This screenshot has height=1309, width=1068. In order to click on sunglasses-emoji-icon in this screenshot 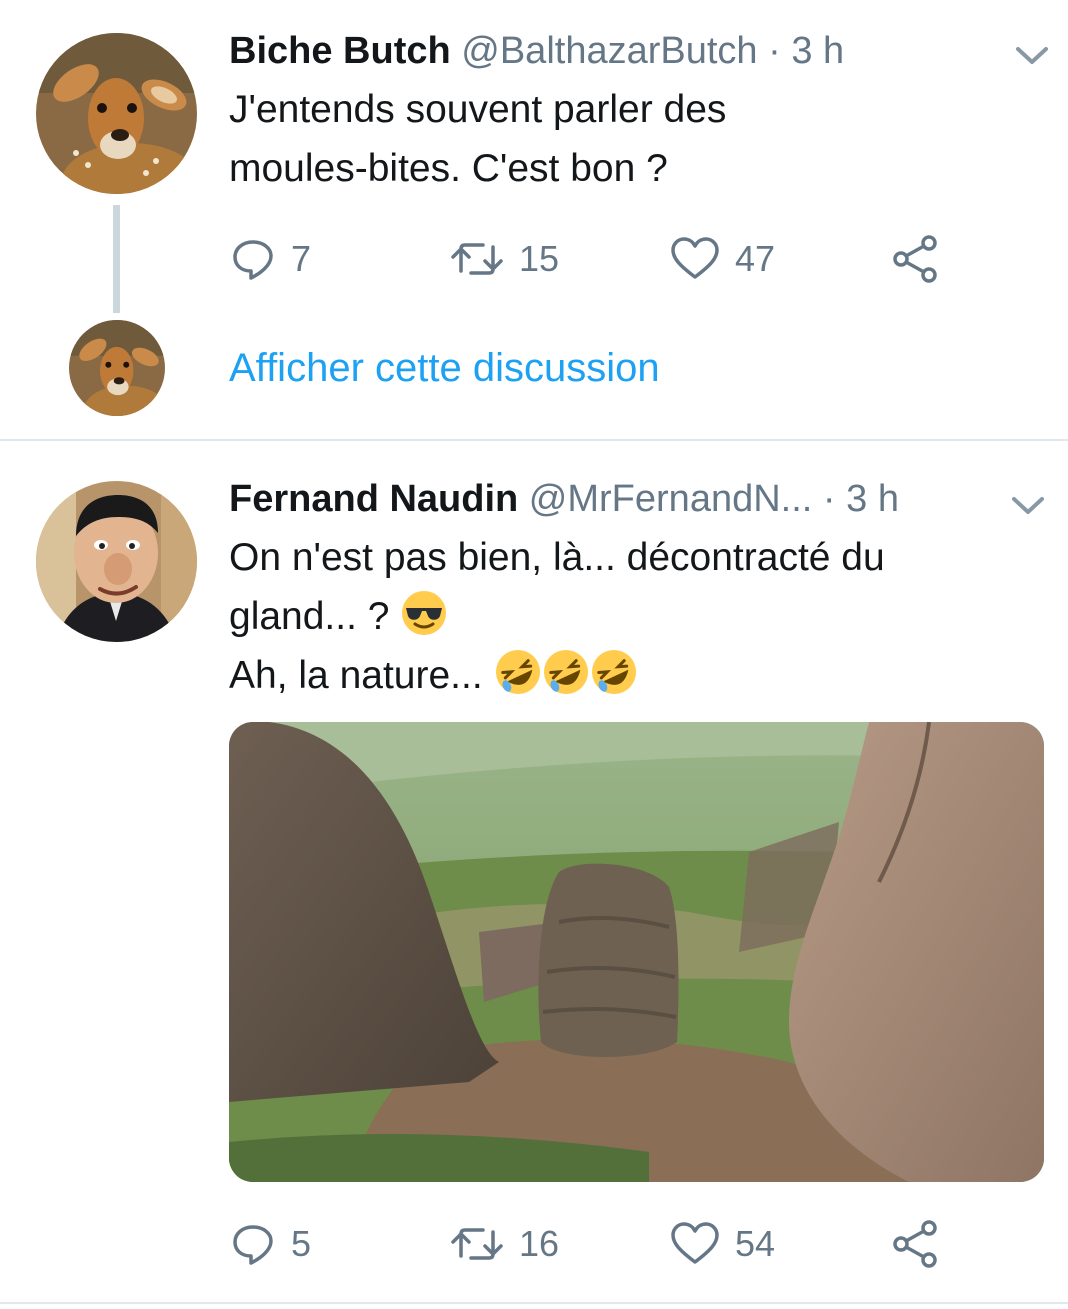, I will do `click(424, 613)`.